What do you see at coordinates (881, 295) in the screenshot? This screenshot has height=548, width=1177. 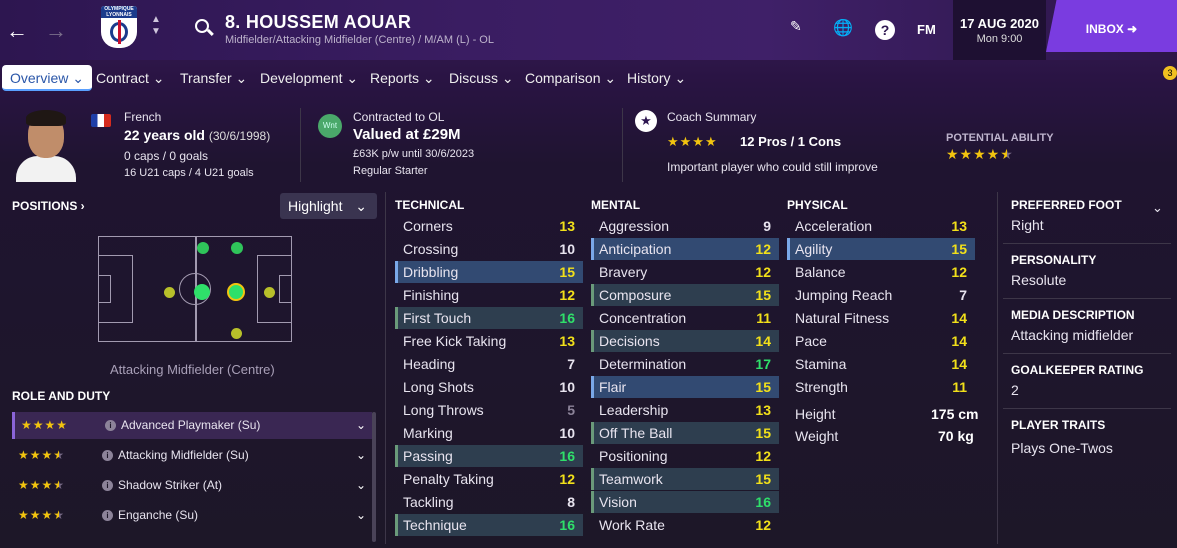 I see `attribute-row: Jumping Reach 7` at bounding box center [881, 295].